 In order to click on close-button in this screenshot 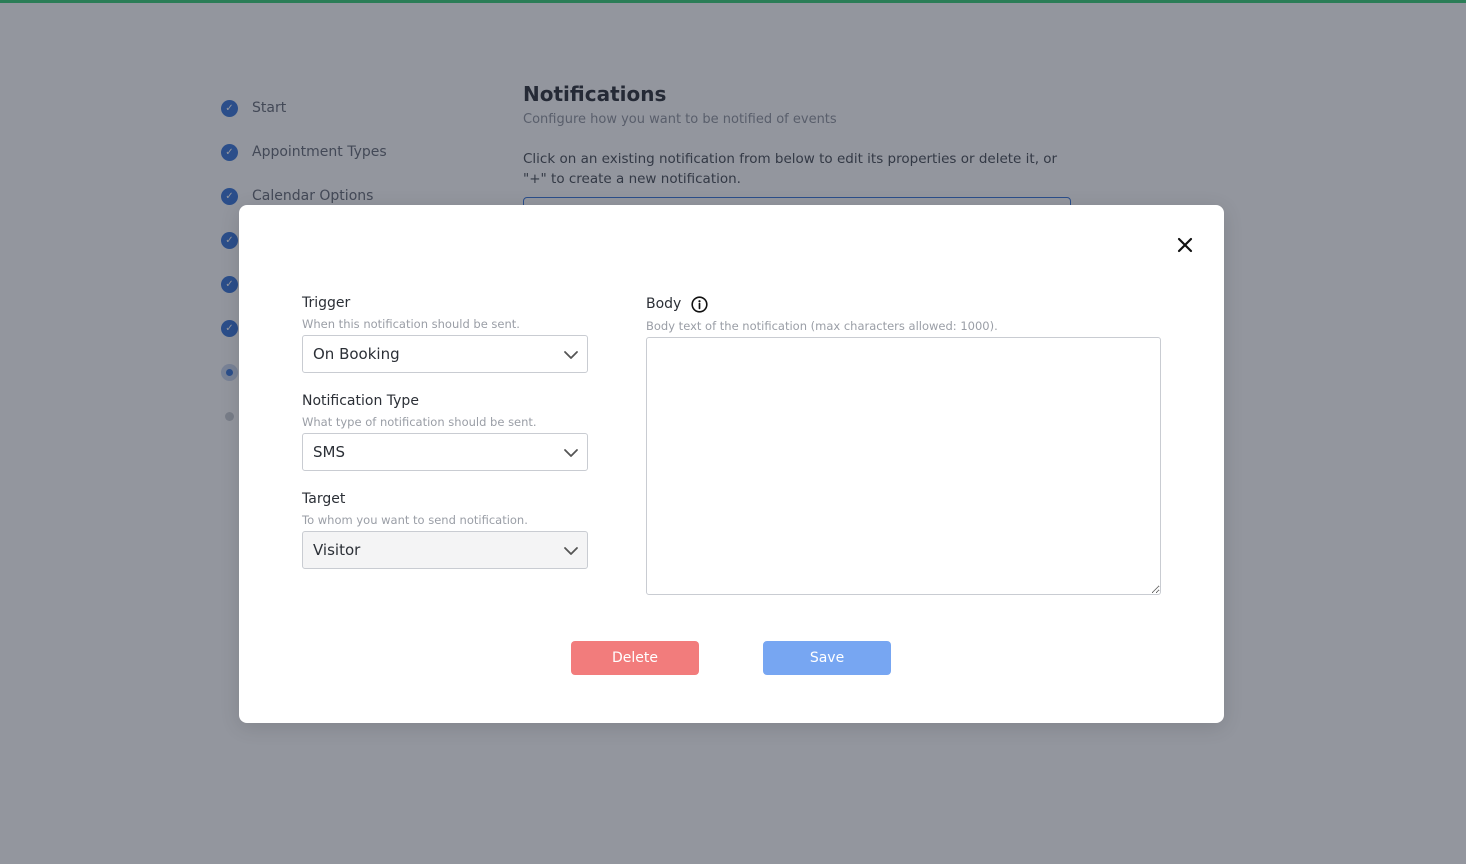, I will do `click(1185, 245)`.